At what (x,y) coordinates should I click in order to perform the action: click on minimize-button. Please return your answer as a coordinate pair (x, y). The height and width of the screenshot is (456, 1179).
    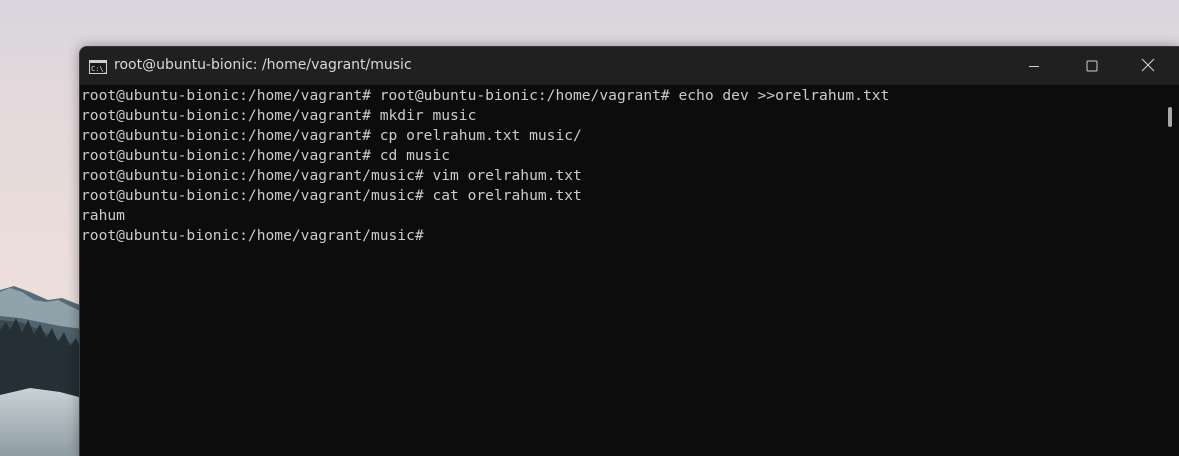
    Looking at the image, I should click on (1034, 66).